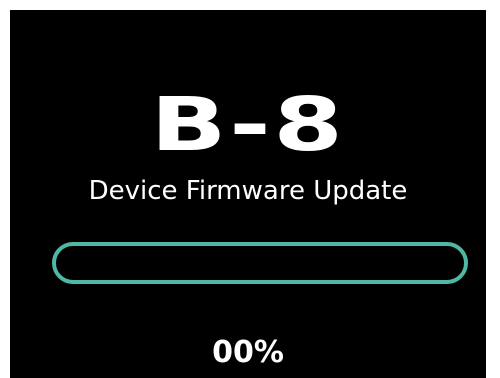 The width and height of the screenshot is (500, 378). What do you see at coordinates (248, 125) in the screenshot?
I see `device-name-title: B-8` at bounding box center [248, 125].